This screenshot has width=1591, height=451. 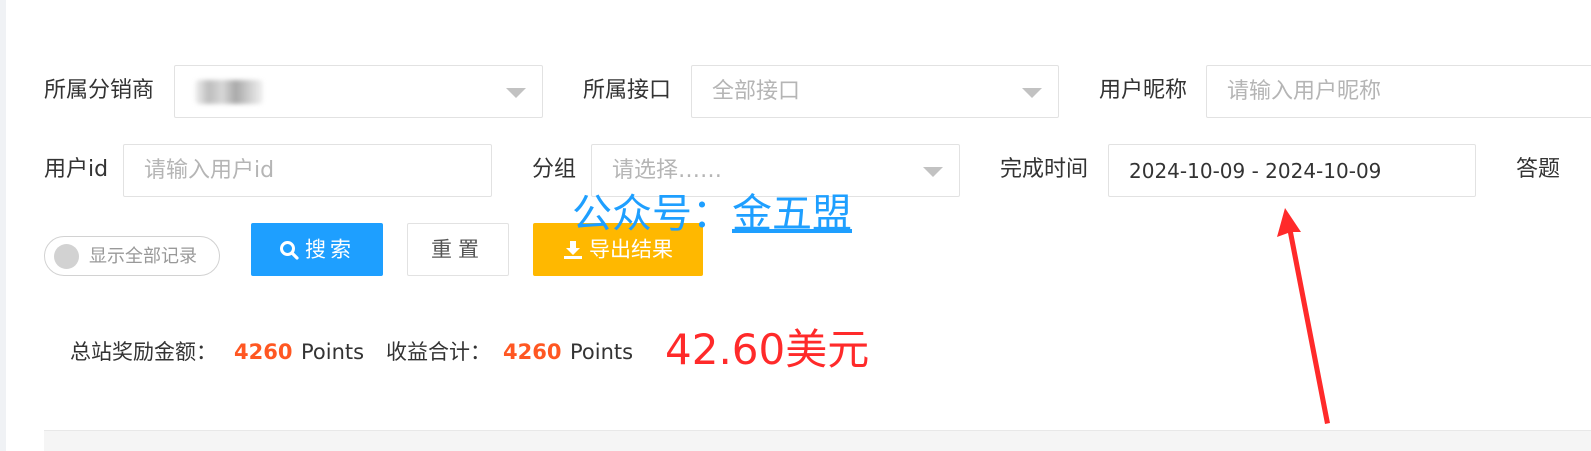 What do you see at coordinates (554, 169) in the screenshot?
I see `group-label: 分组` at bounding box center [554, 169].